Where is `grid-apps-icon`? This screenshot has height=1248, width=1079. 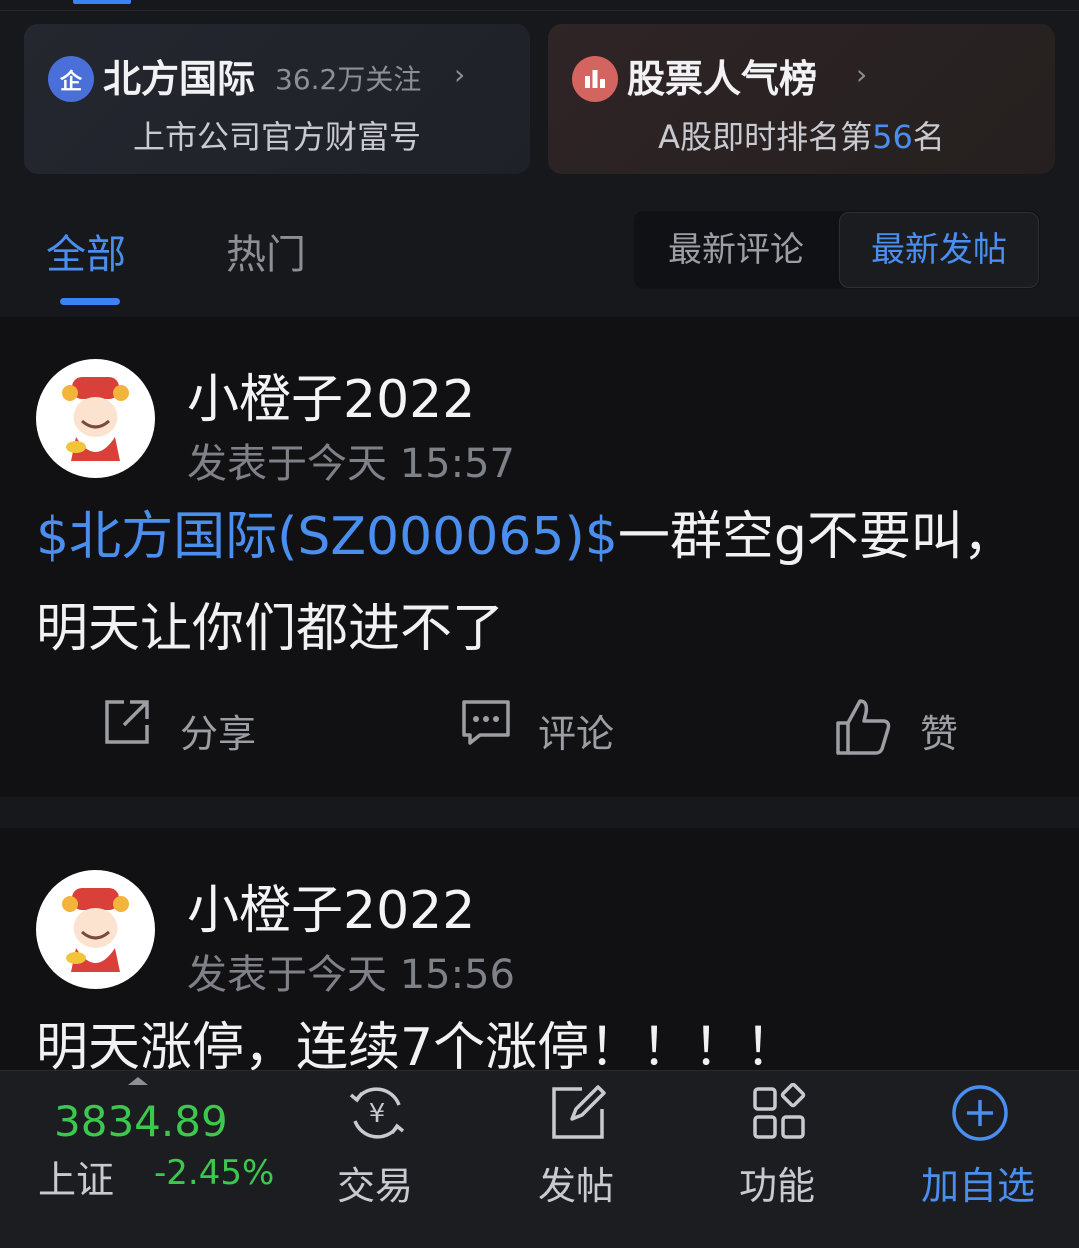
grid-apps-icon is located at coordinates (779, 1111).